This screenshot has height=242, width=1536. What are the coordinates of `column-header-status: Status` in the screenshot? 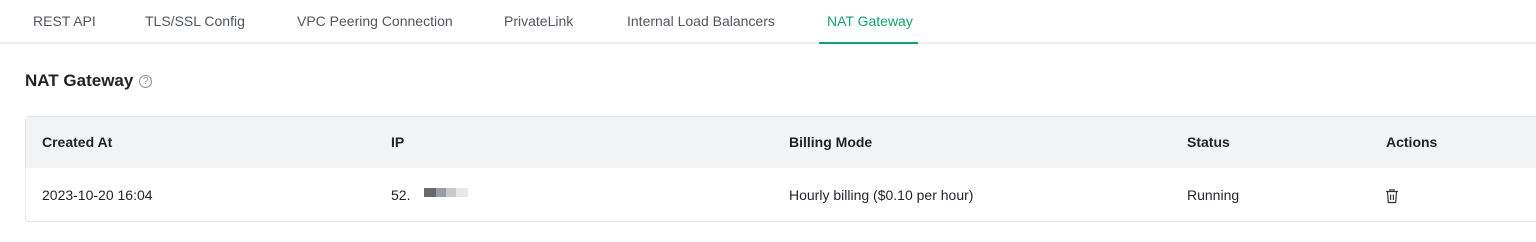 It's located at (1208, 142).